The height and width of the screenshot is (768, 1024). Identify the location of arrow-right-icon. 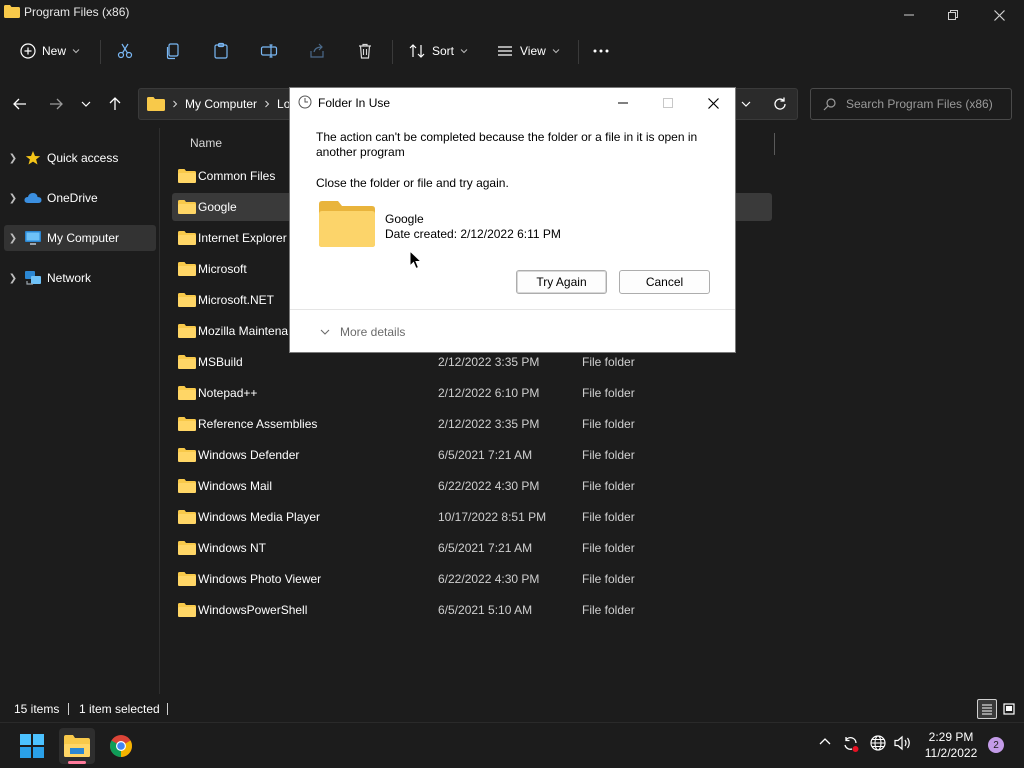
(56, 104).